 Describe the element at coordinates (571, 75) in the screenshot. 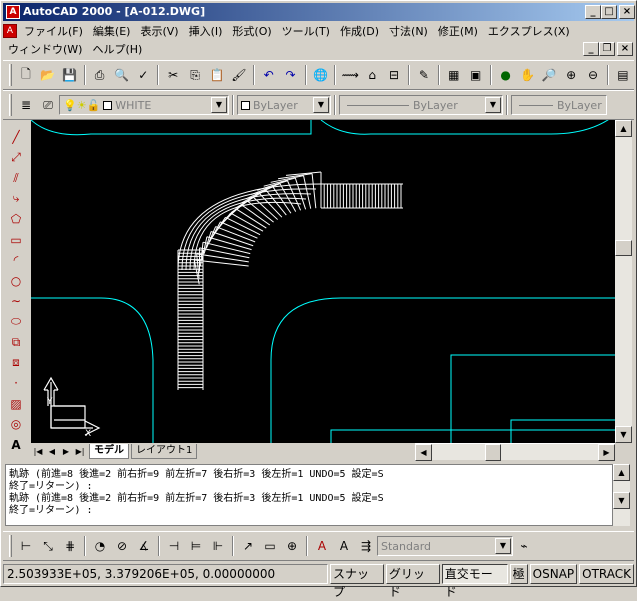

I see `zoom-window-icon: ⊕` at that location.